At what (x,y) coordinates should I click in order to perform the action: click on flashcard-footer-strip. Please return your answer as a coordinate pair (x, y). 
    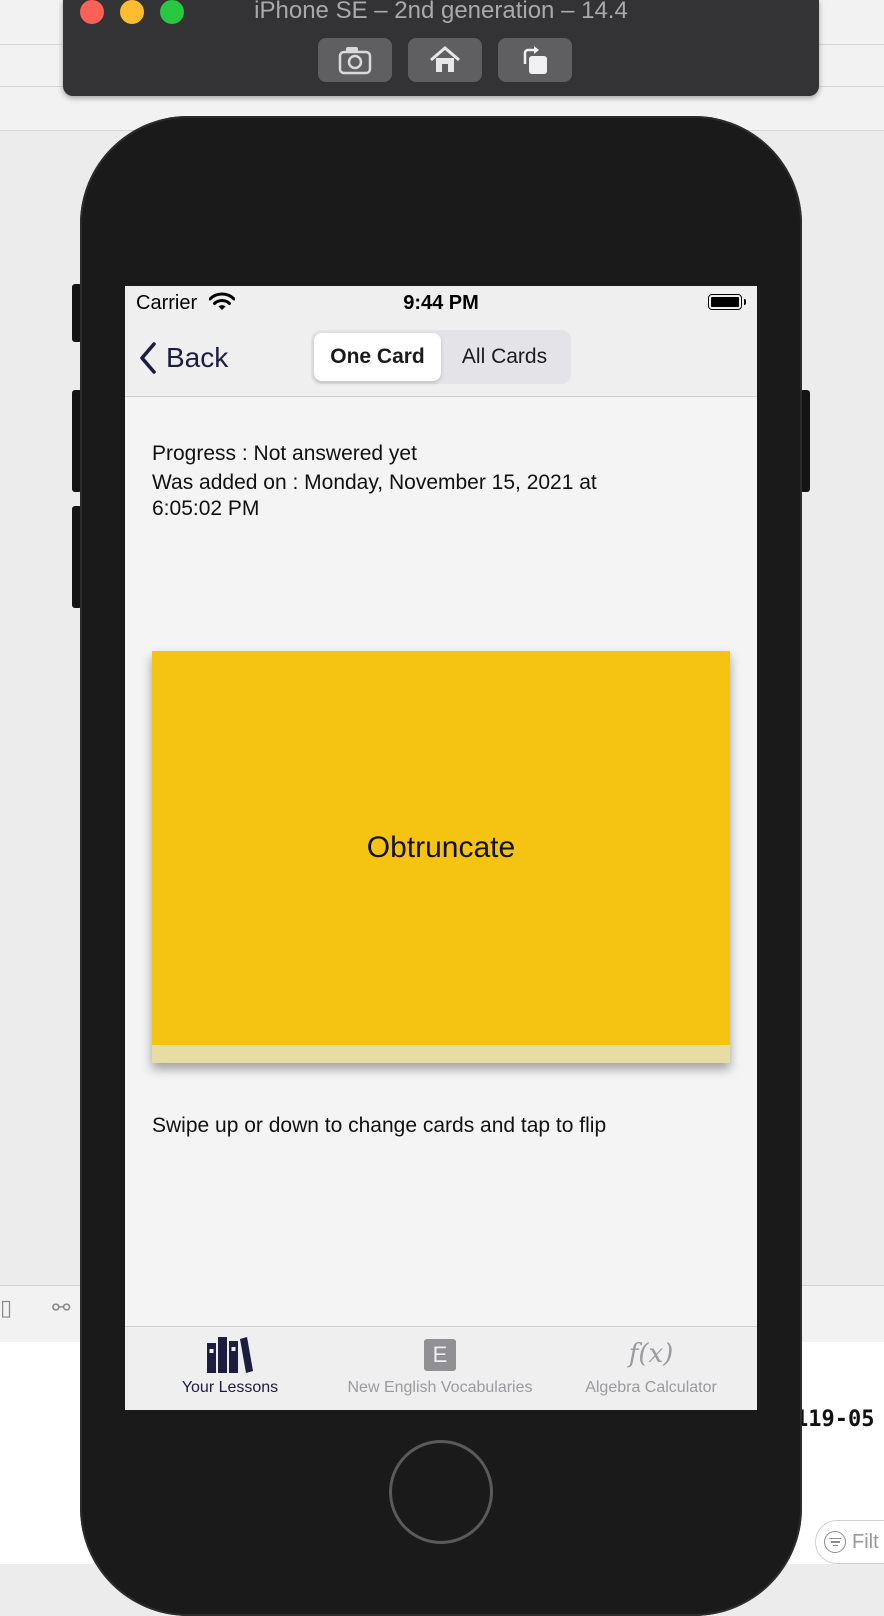
    Looking at the image, I should click on (441, 1054).